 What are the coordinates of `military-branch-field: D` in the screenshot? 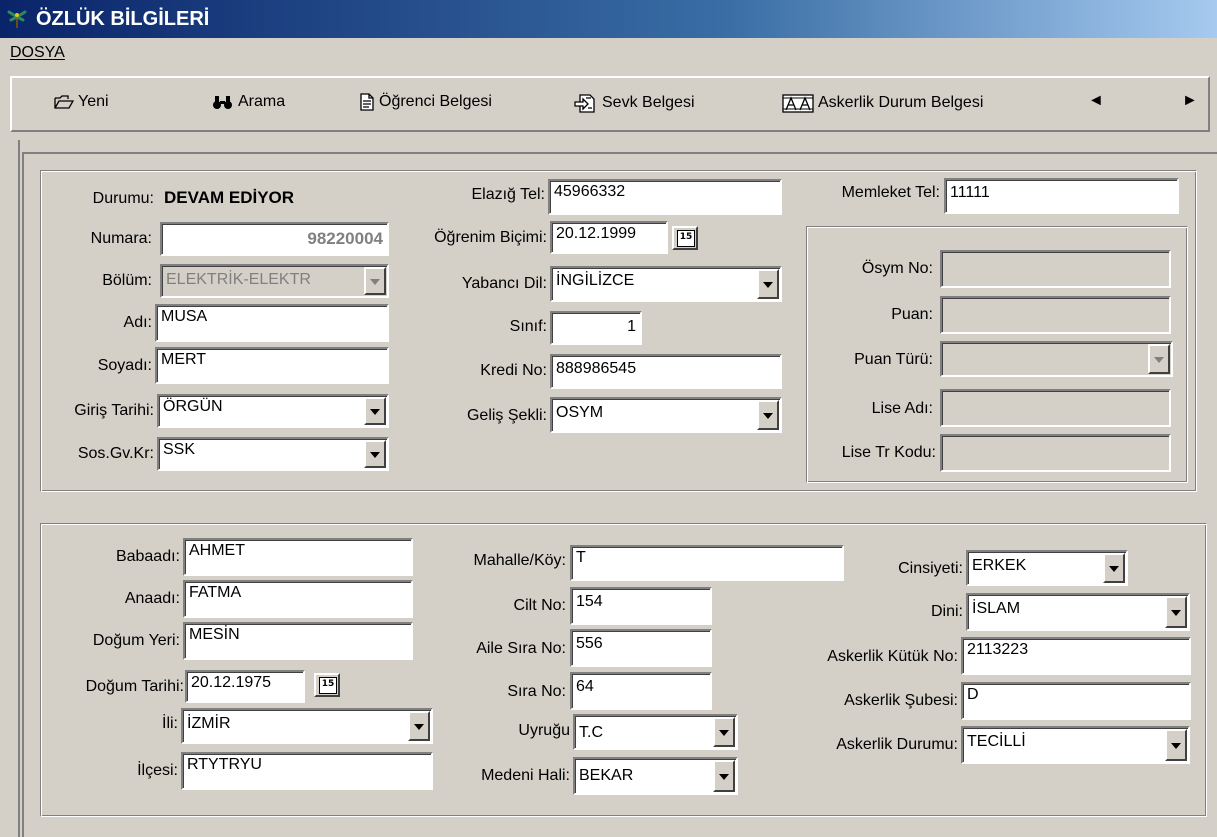 It's located at (1076, 701).